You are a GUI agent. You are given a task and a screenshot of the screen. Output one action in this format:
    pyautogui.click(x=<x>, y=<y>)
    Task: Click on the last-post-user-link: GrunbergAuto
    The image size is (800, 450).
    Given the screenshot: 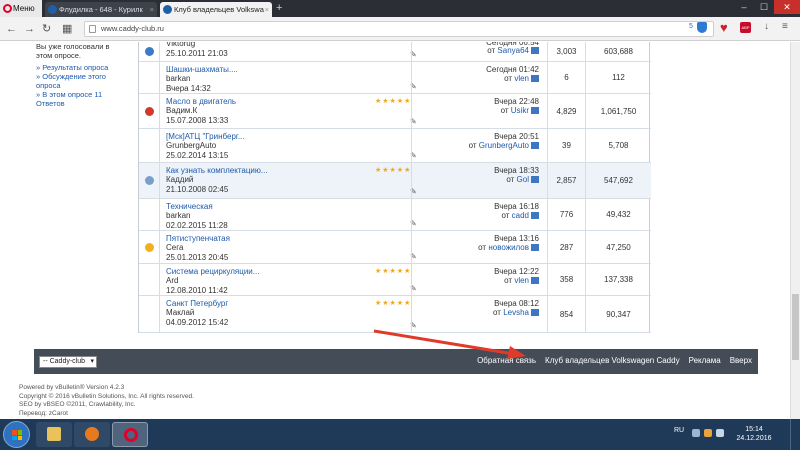 What is the action you would take?
    pyautogui.click(x=504, y=145)
    